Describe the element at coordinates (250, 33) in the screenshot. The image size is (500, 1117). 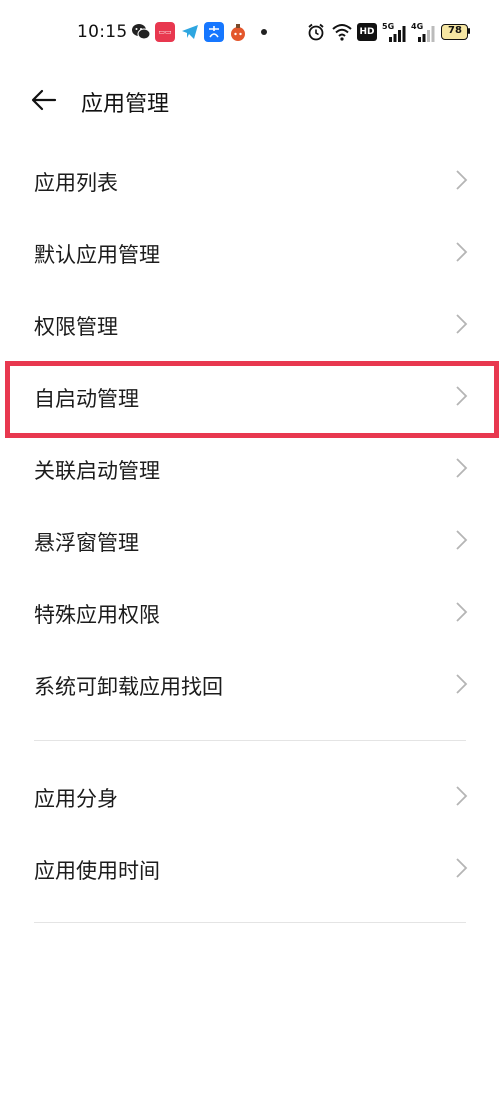
I see `status-bar: 10:15 ▭▭ HD 5G 4G 78` at that location.